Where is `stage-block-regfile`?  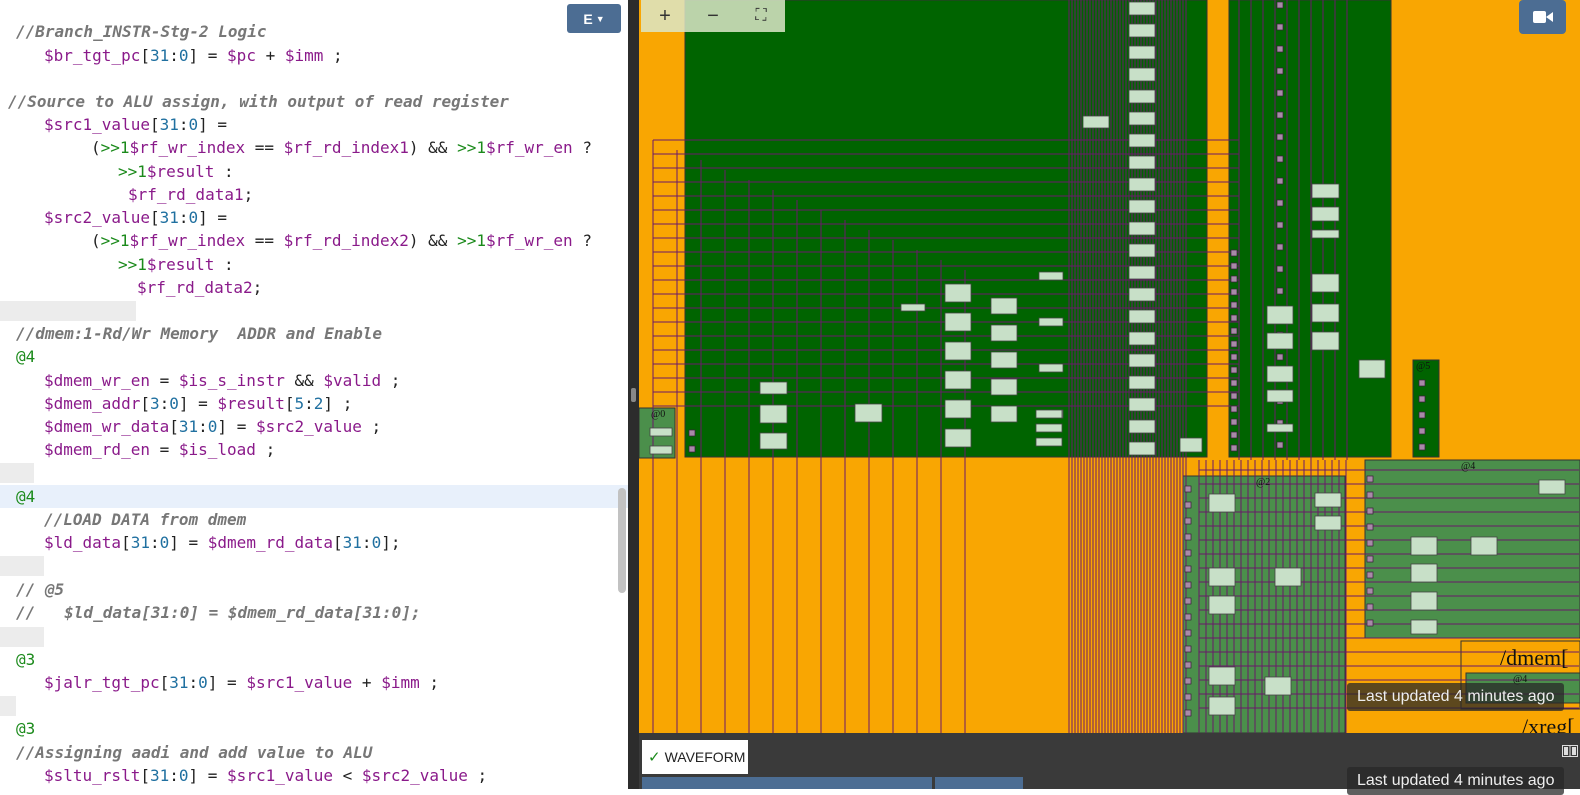 stage-block-regfile is located at coordinates (1310, 229).